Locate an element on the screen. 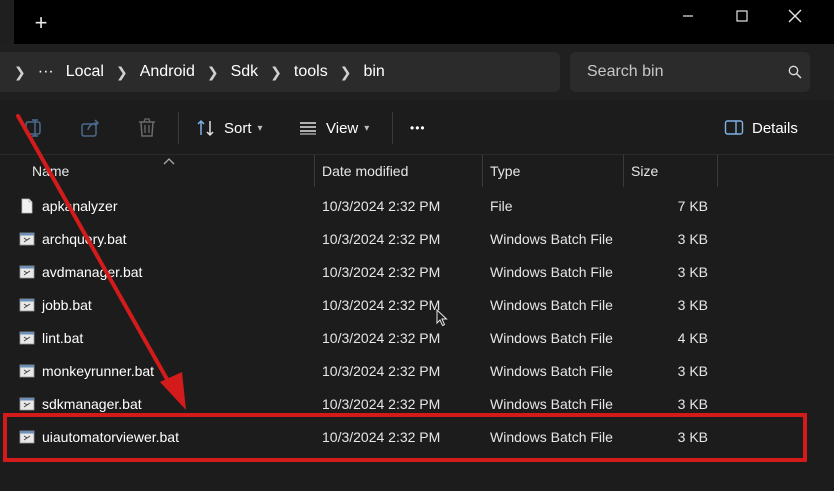 The width and height of the screenshot is (834, 491). close-button is located at coordinates (795, 16).